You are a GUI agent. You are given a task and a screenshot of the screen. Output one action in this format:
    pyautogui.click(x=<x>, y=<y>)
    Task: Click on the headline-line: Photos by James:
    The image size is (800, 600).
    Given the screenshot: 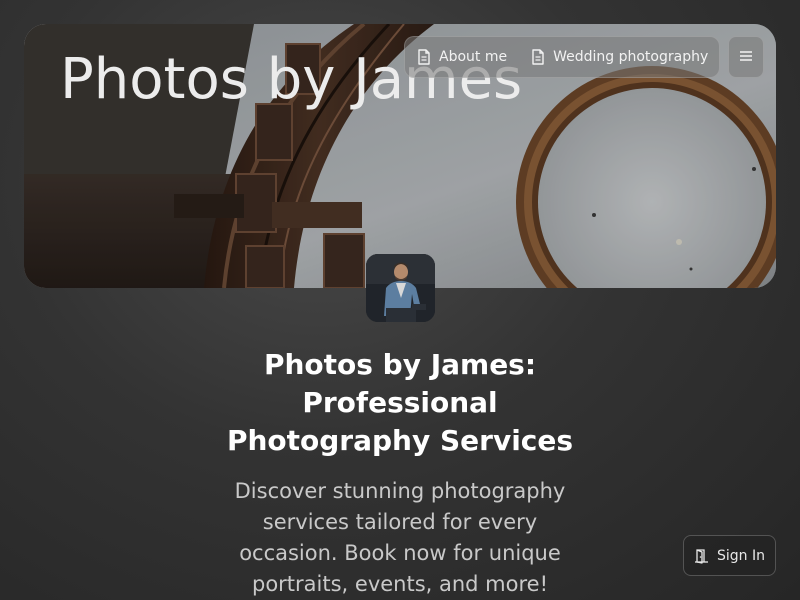 What is the action you would take?
    pyautogui.click(x=400, y=364)
    